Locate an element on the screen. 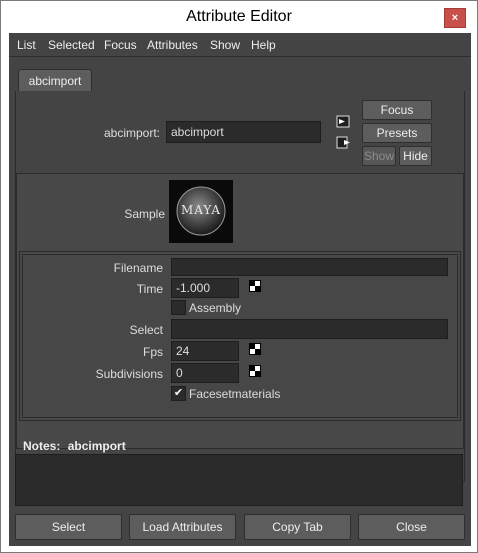 This screenshot has height=553, width=478. load-input-icon is located at coordinates (344, 122).